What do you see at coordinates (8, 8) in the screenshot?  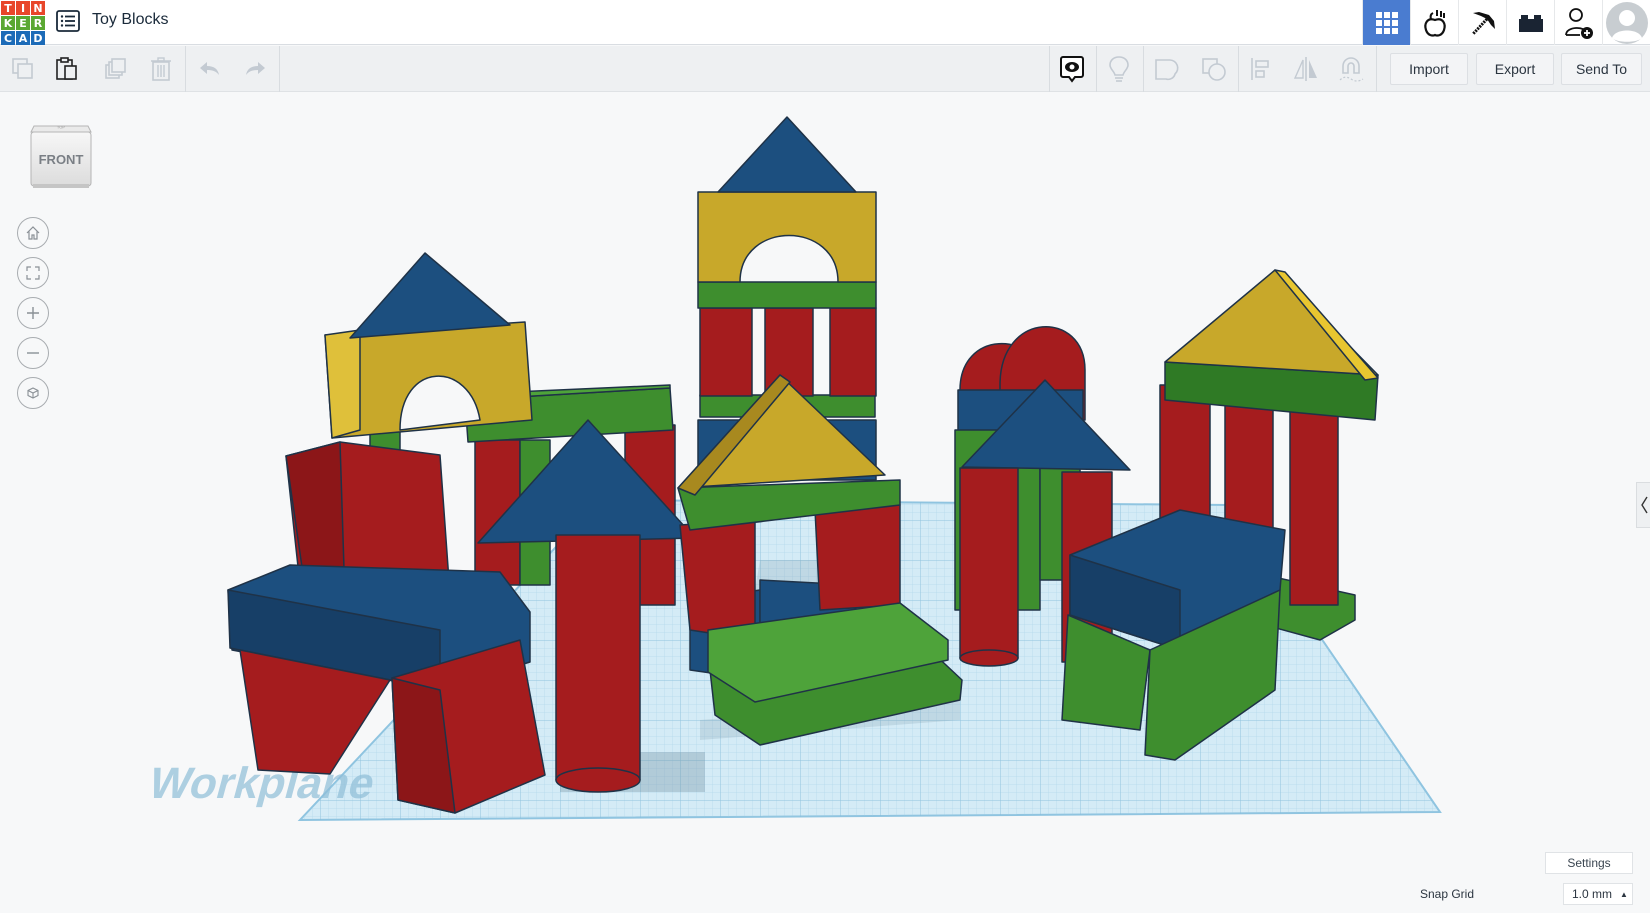 I see `logo-letter: T` at bounding box center [8, 8].